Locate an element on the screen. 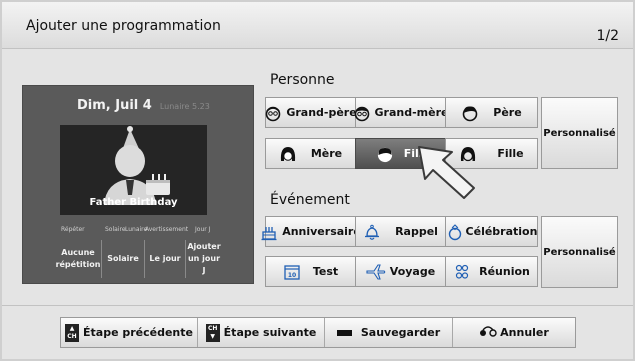  preview-photo: Father Birthday is located at coordinates (133, 170).